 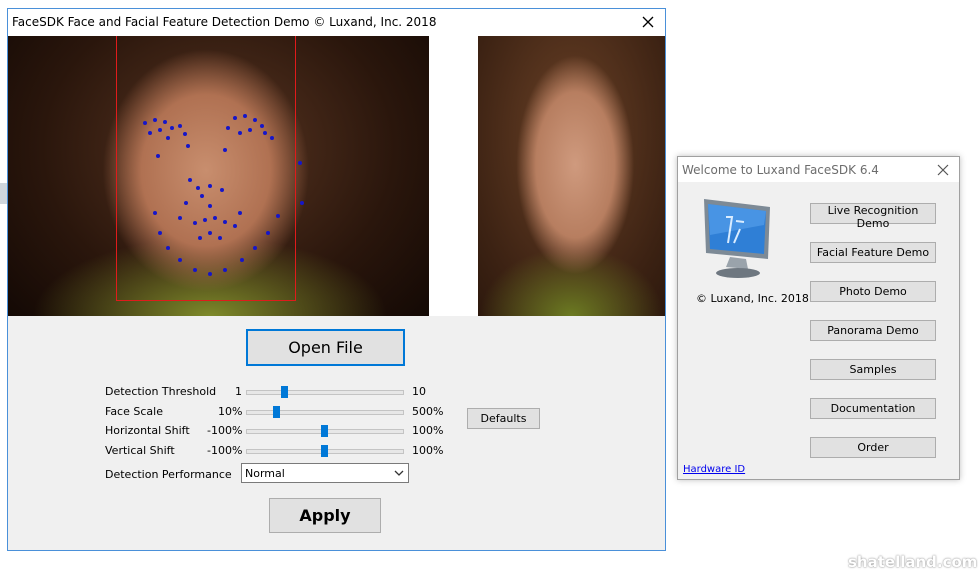 I want to click on defaults-button: Defaults, so click(x=503, y=418).